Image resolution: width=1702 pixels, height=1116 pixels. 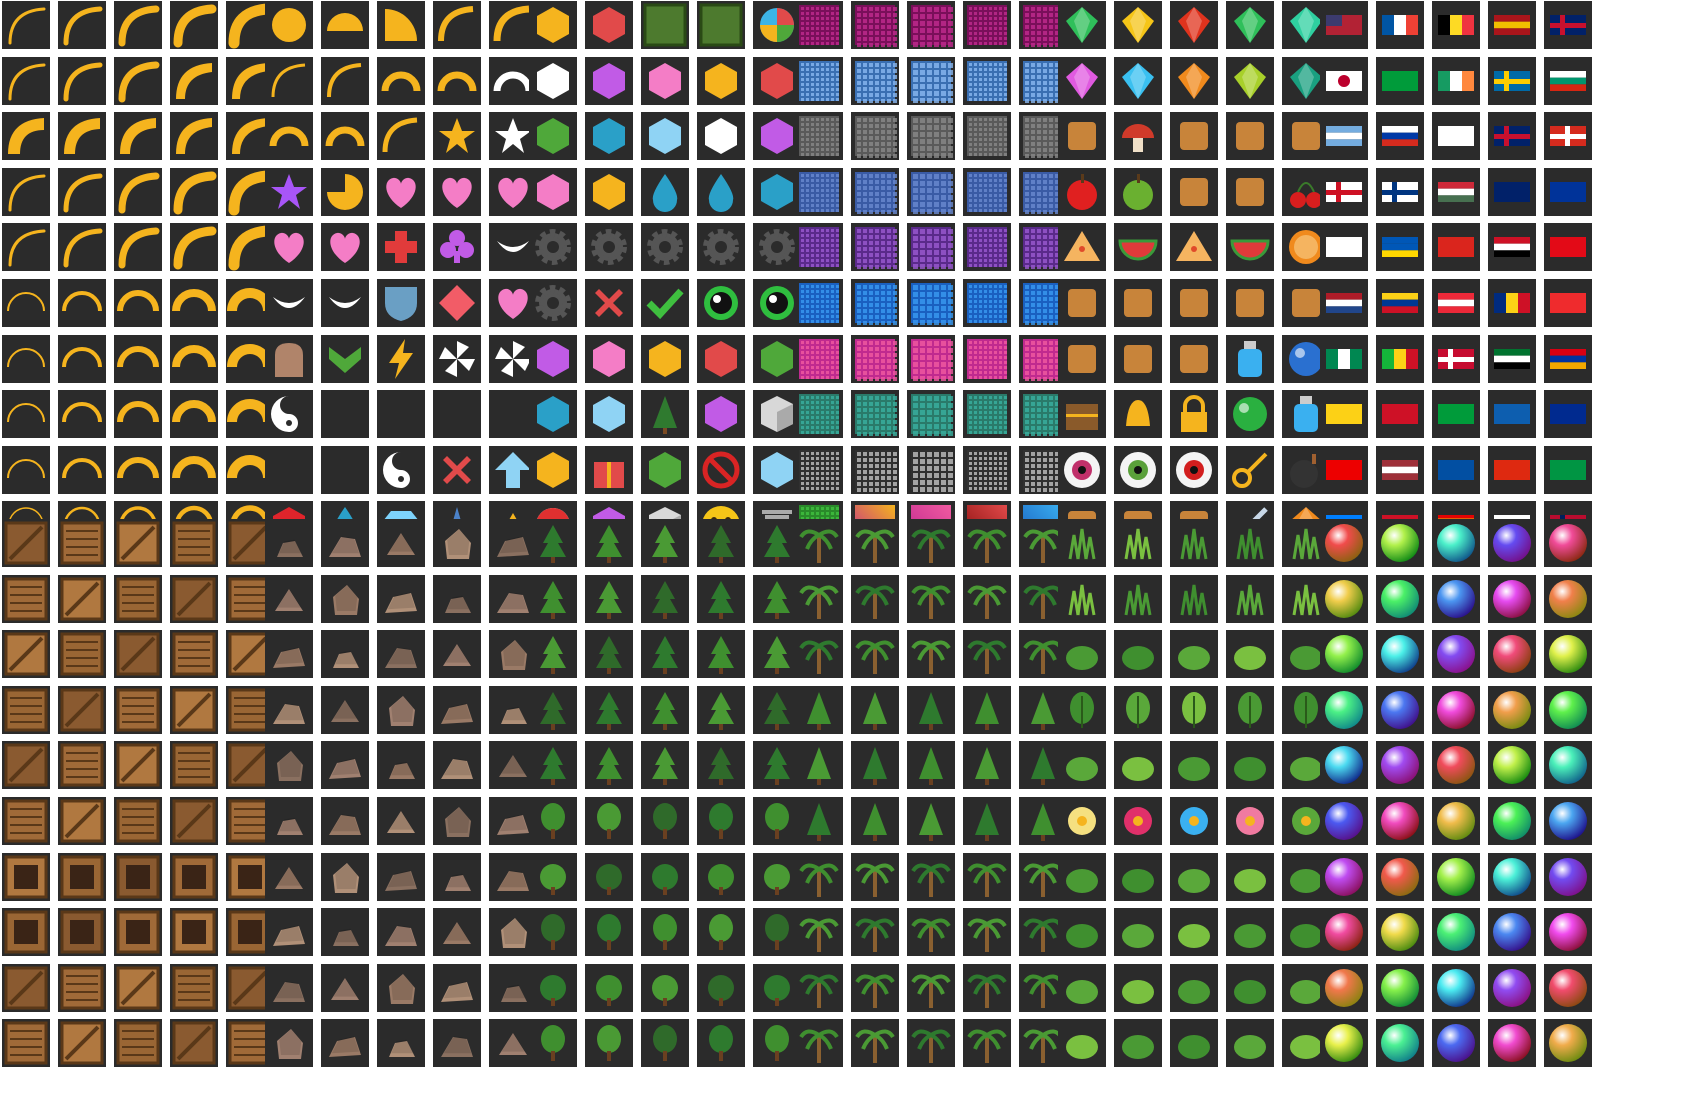 I want to click on diamond-pink-icon, so click(x=1082, y=80).